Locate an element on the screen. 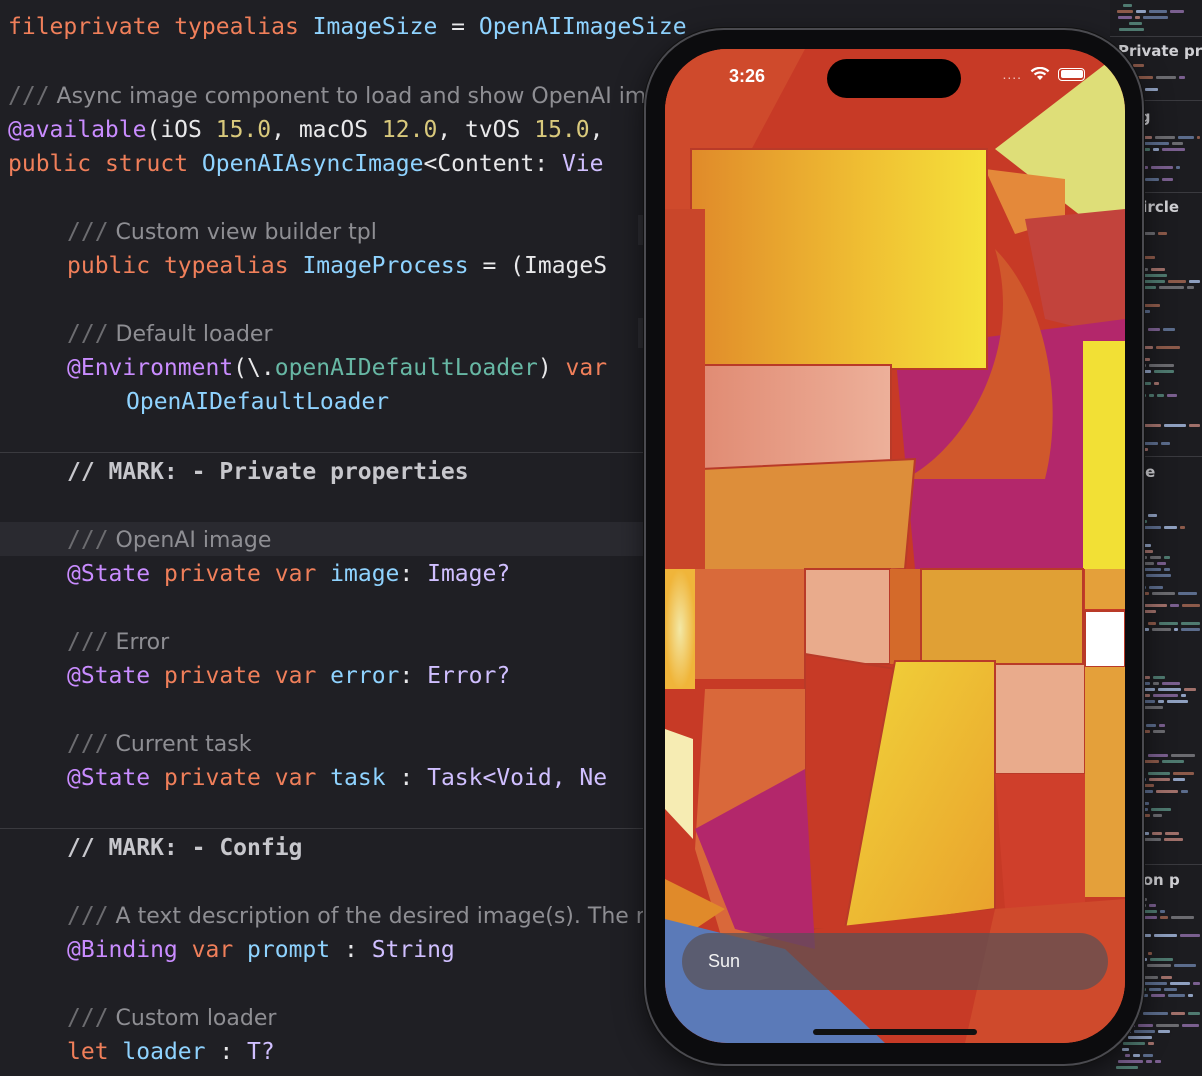  type-name: ImageProcess is located at coordinates (385, 266).